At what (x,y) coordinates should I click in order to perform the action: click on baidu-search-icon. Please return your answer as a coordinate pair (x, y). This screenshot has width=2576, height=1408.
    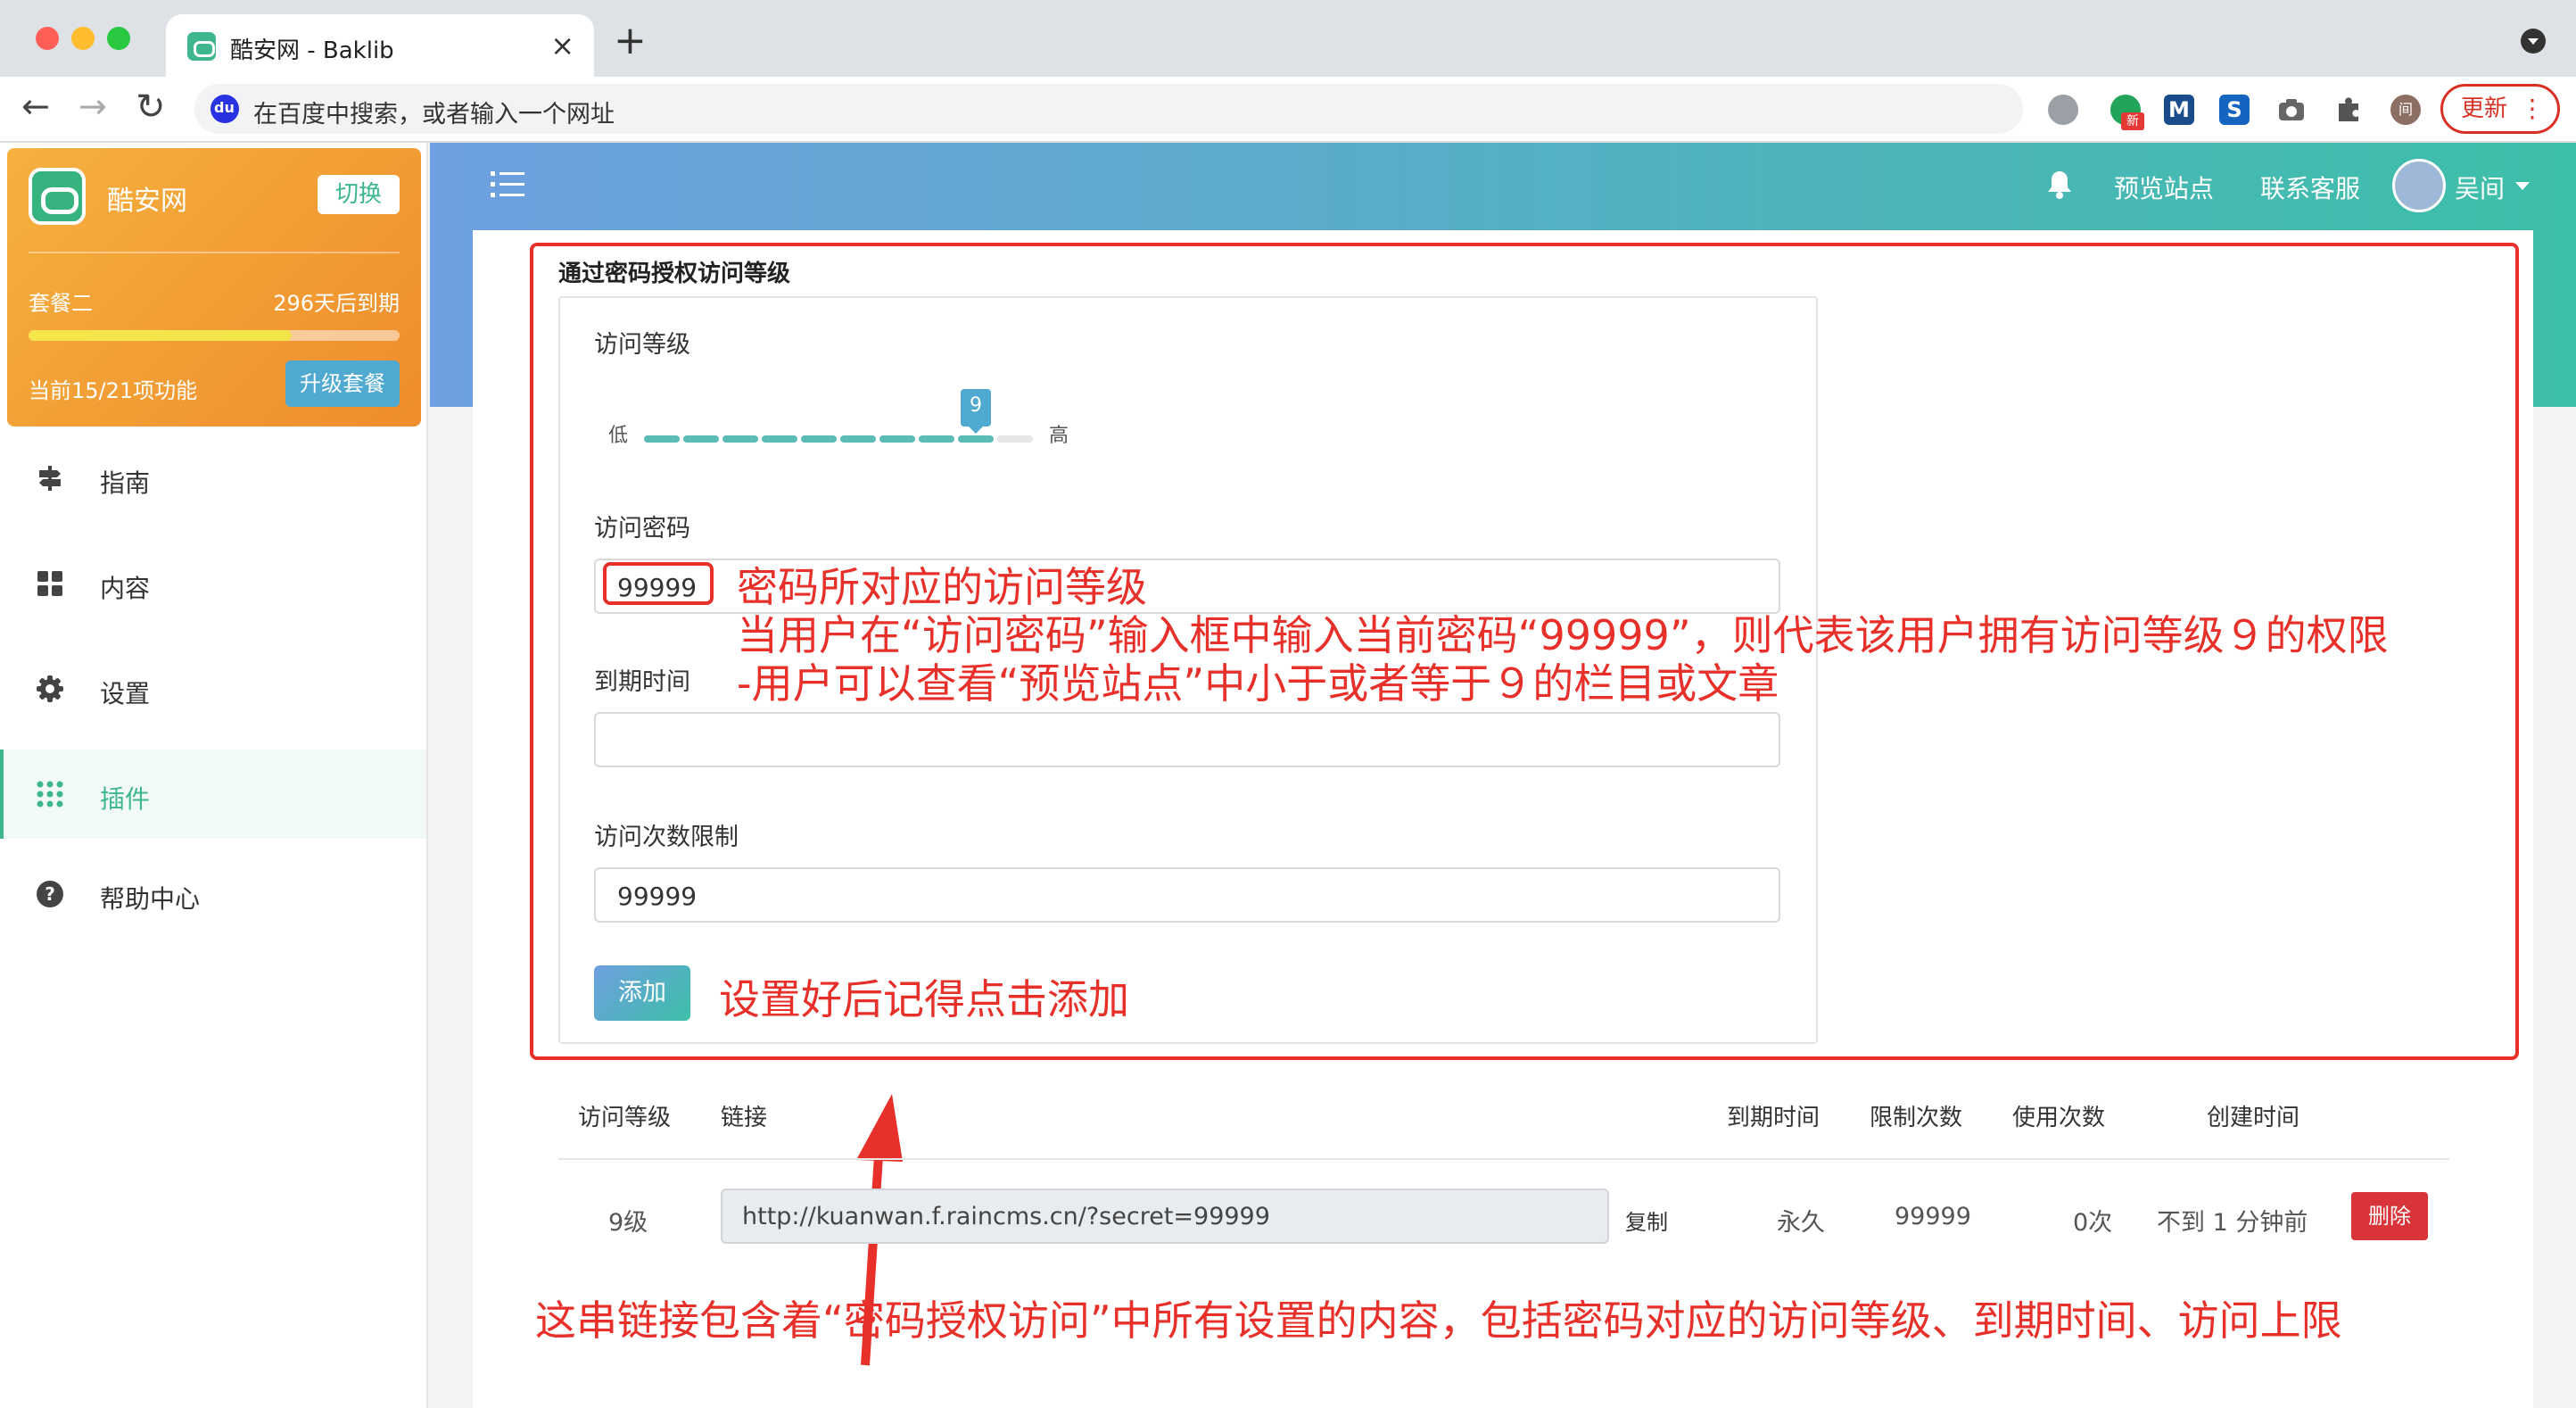
    Looking at the image, I should click on (225, 109).